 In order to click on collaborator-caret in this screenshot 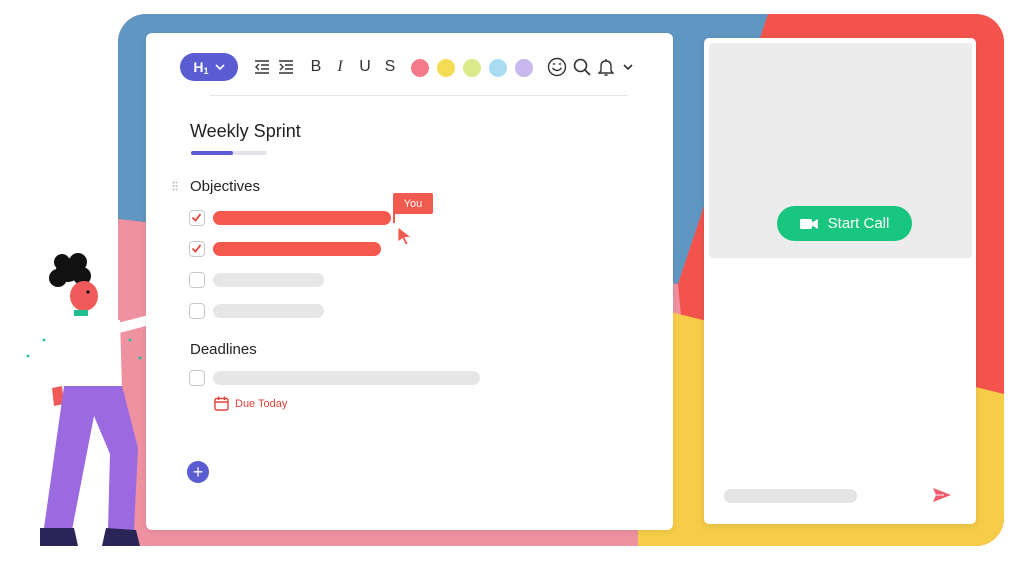, I will do `click(394, 216)`.